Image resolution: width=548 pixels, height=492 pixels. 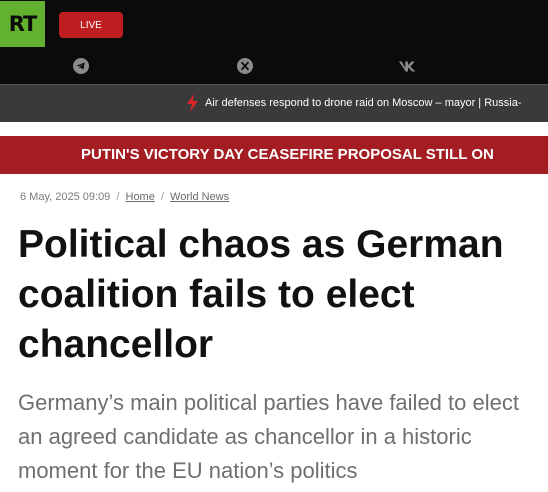 What do you see at coordinates (65, 197) in the screenshot?
I see `article-date: 6 May, 2025 09:09` at bounding box center [65, 197].